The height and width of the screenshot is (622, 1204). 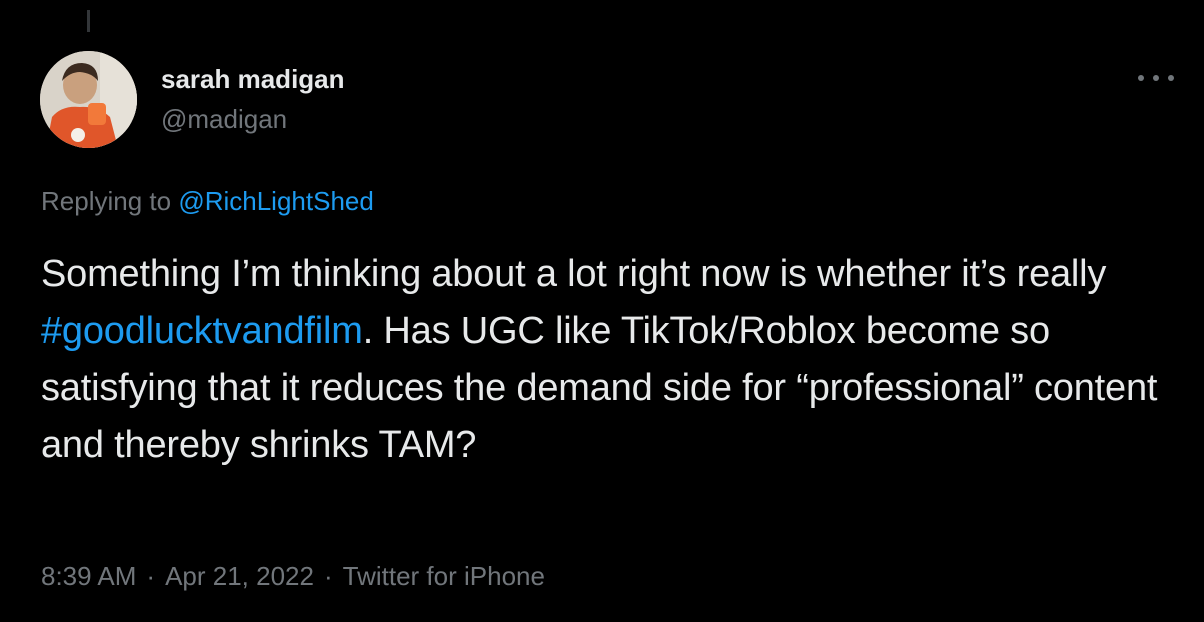 I want to click on thread-connector-line, so click(x=88, y=21).